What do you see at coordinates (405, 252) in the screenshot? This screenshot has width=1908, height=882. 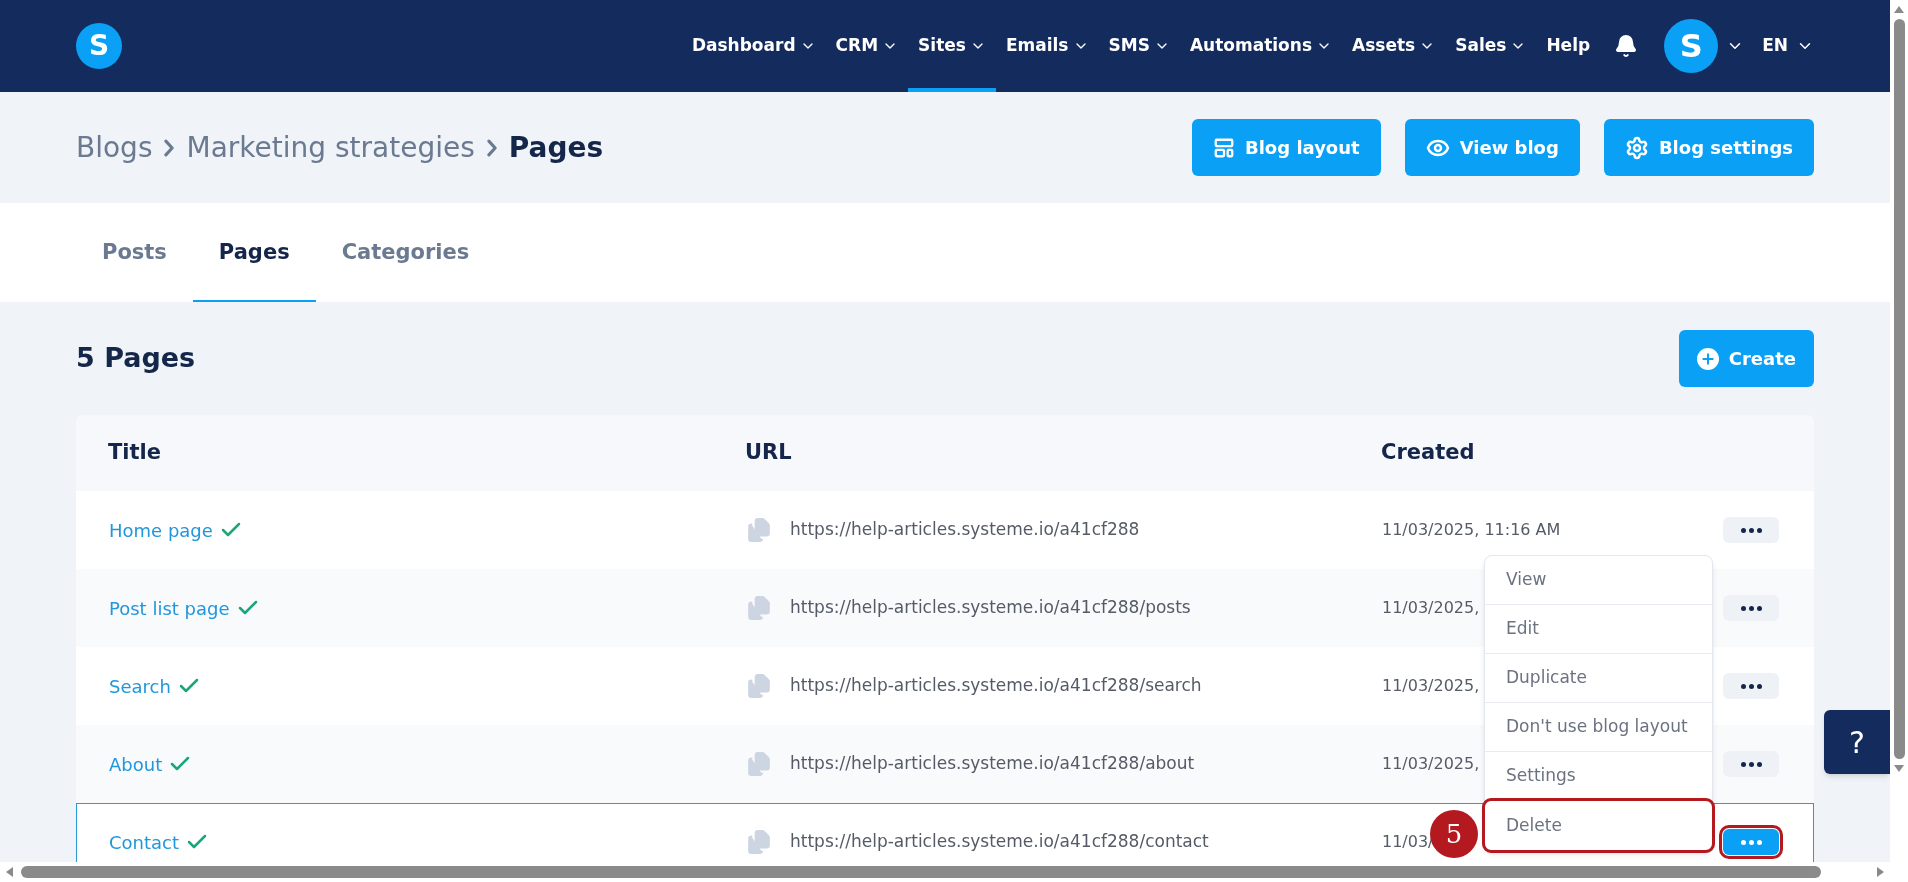 I see `tab: Categories` at bounding box center [405, 252].